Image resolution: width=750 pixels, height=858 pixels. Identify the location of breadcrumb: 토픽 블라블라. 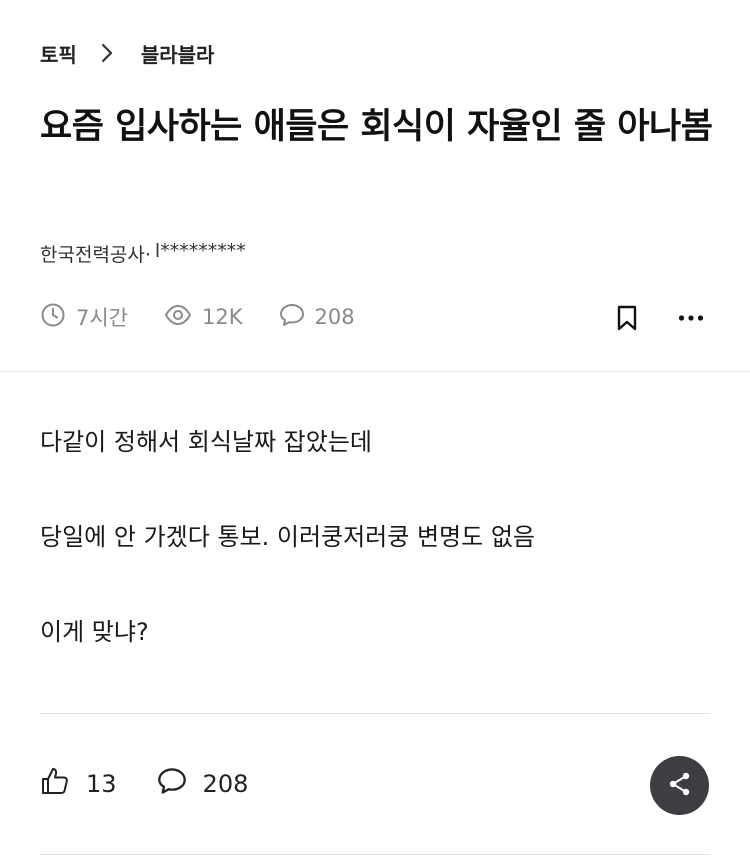
(127, 53).